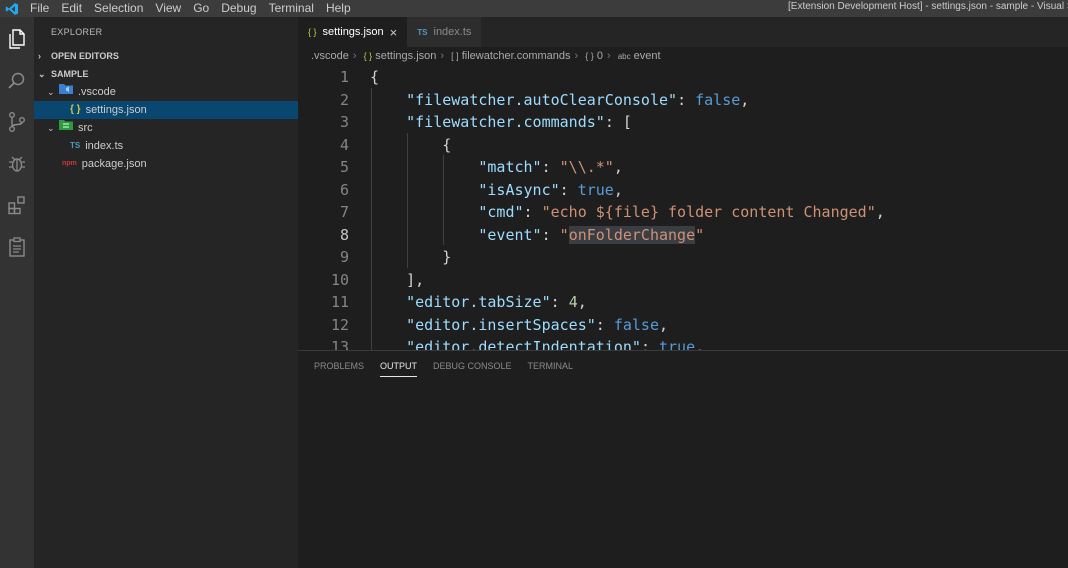  Describe the element at coordinates (12, 8) in the screenshot. I see `vscode-logo-icon` at that location.